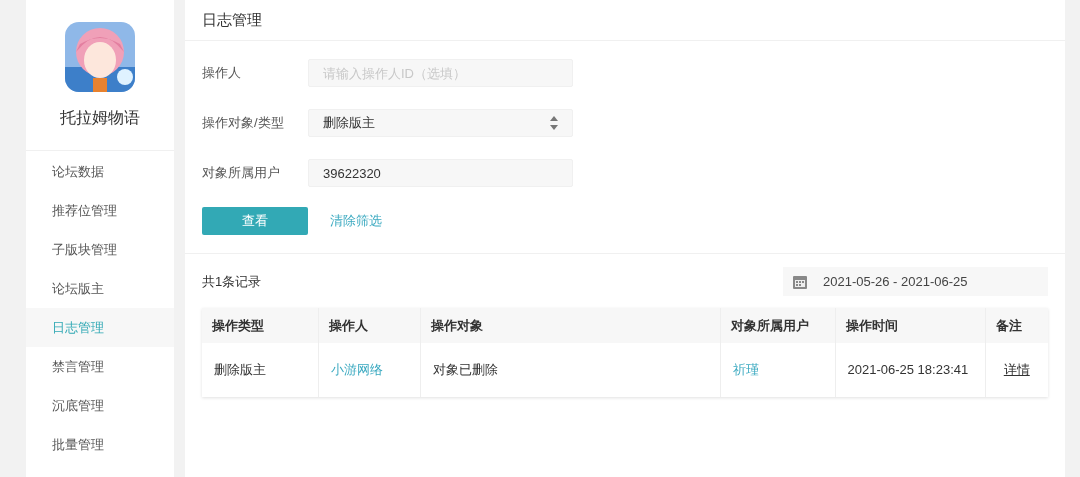  I want to click on table-cell: 对象已删除, so click(570, 370).